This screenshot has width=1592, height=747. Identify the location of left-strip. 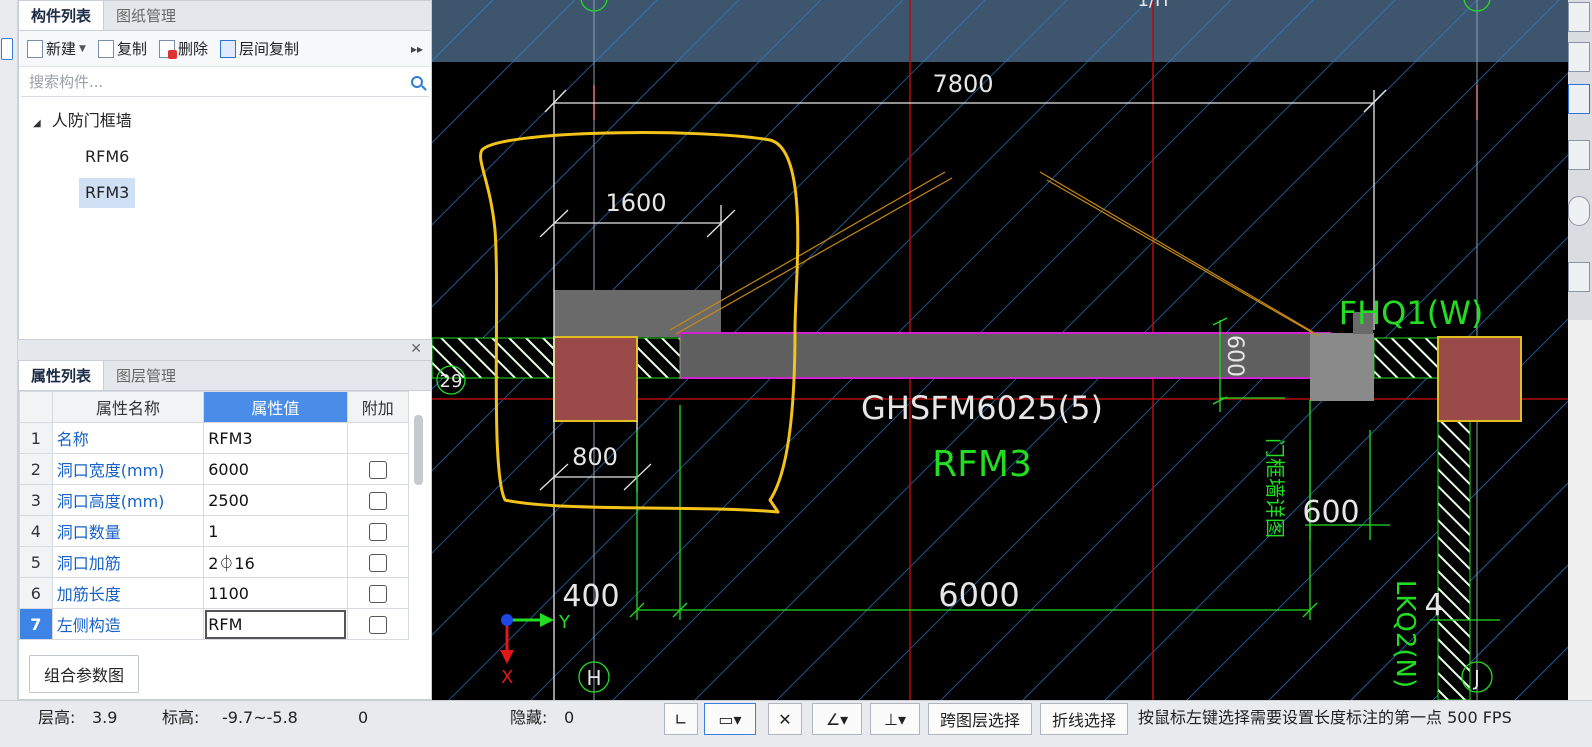
(9, 350).